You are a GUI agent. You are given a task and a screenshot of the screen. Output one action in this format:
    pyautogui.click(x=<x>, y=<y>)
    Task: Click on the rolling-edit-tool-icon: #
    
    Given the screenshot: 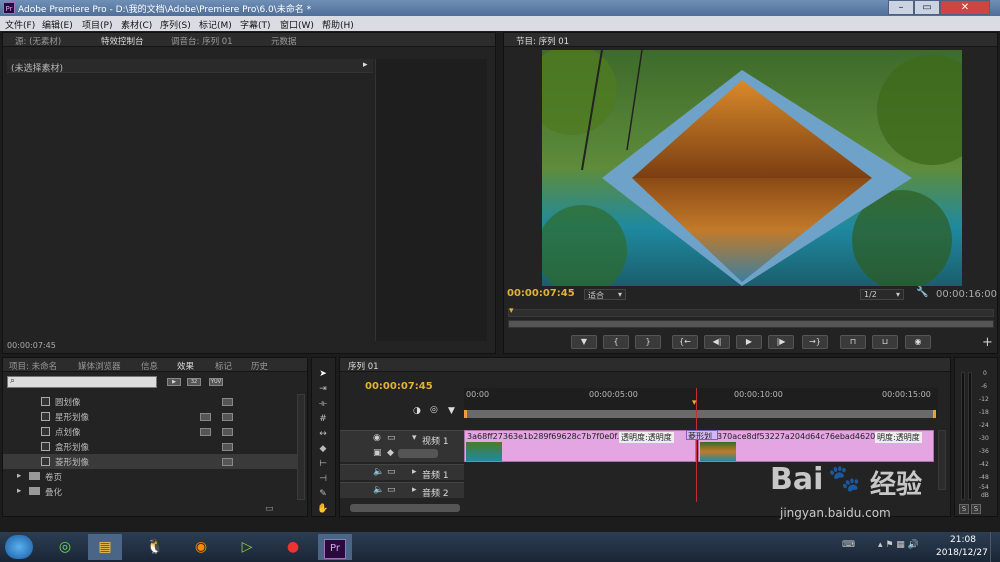 What is the action you would take?
    pyautogui.click(x=323, y=419)
    